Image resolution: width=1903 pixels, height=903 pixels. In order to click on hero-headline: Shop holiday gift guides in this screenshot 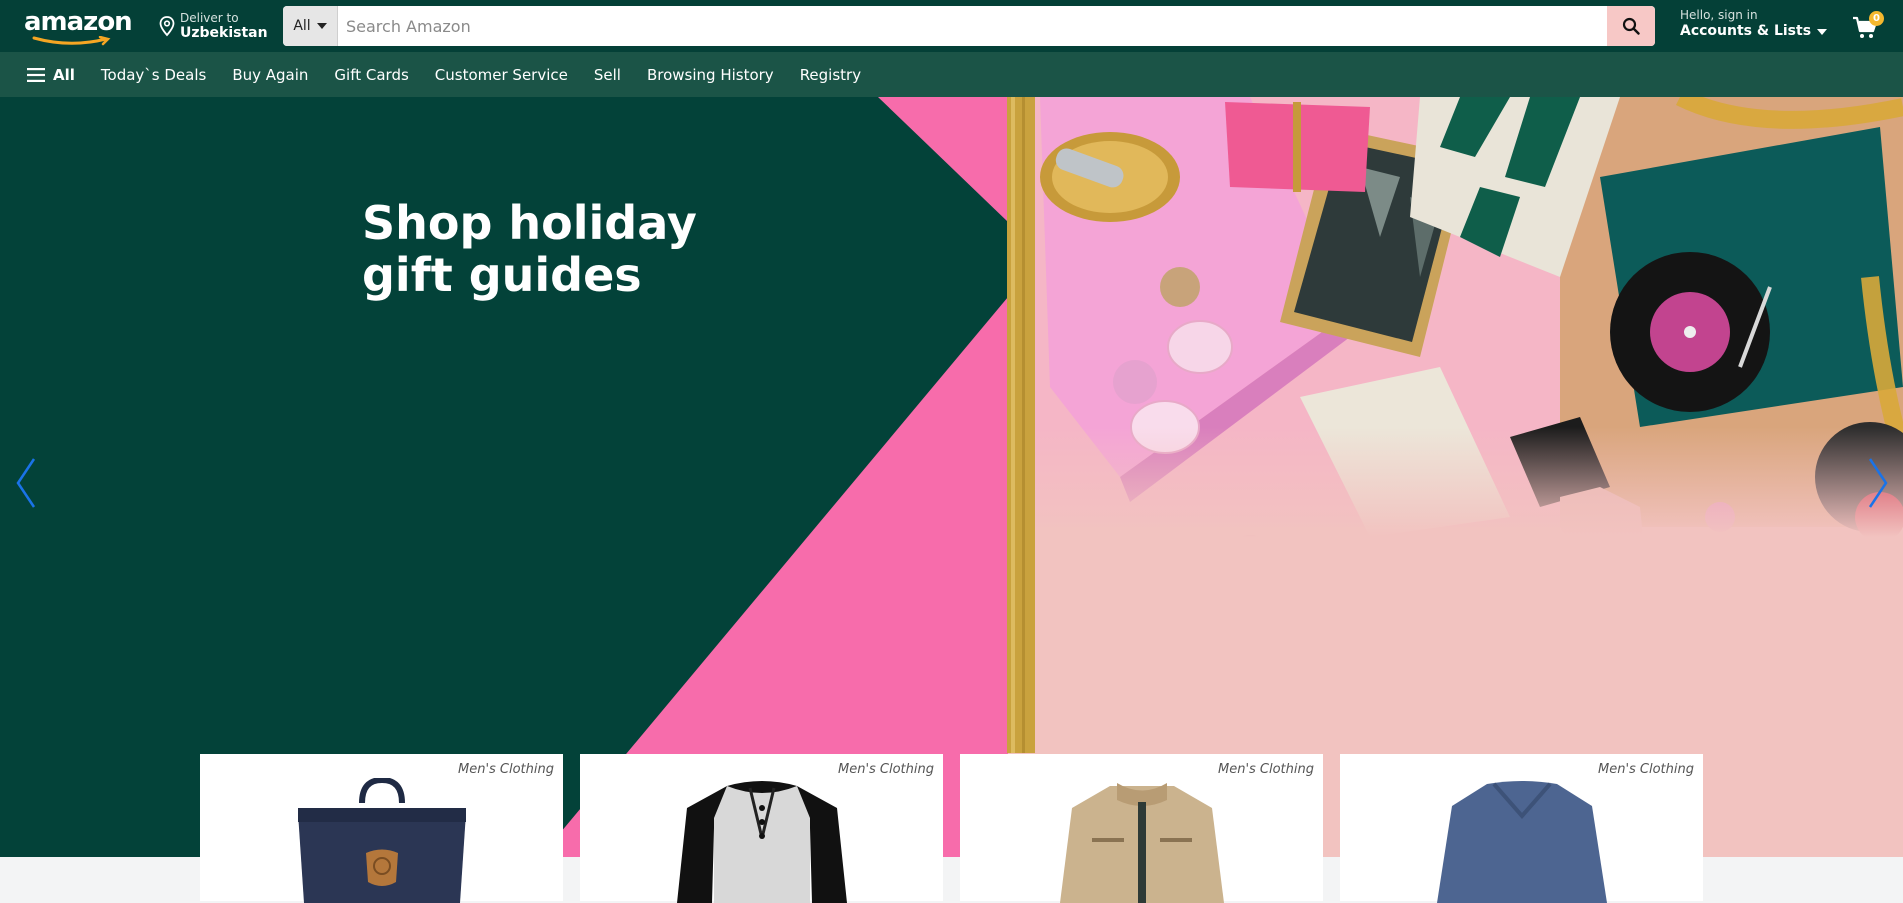, I will do `click(562, 249)`.